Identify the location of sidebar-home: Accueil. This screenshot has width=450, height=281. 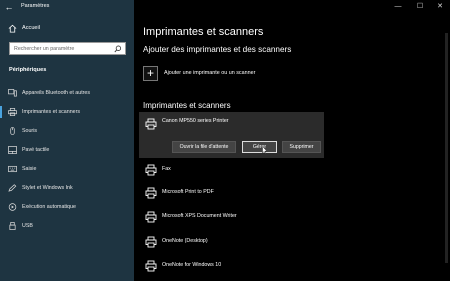
(67, 29).